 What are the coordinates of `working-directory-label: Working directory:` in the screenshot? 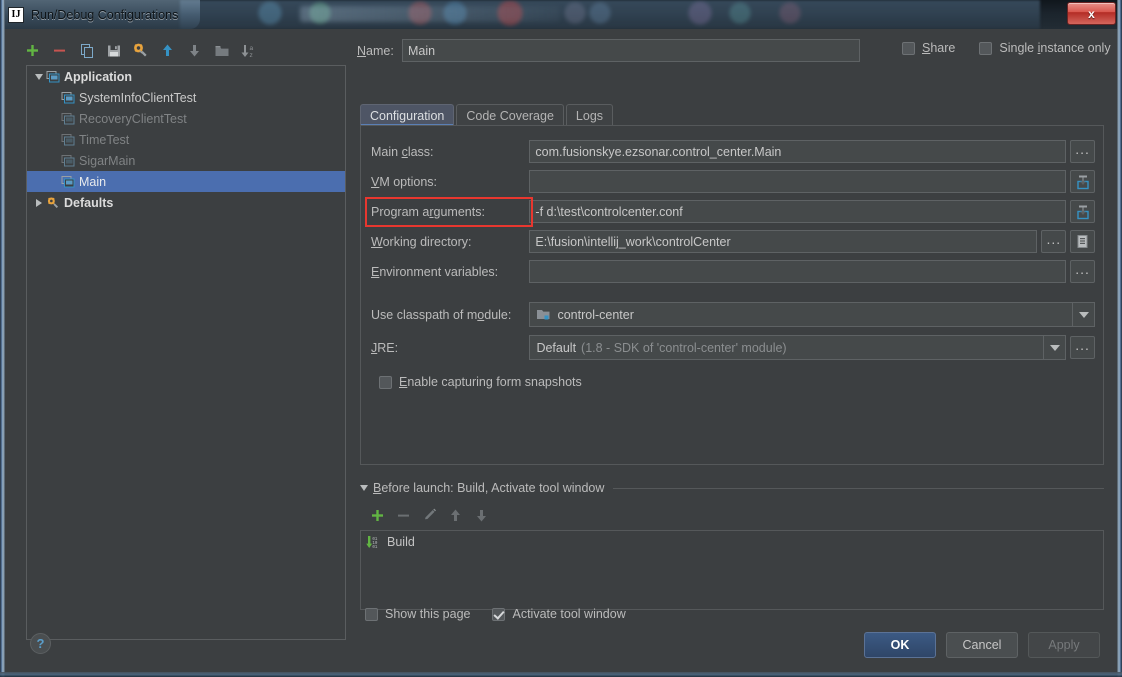 It's located at (421, 241).